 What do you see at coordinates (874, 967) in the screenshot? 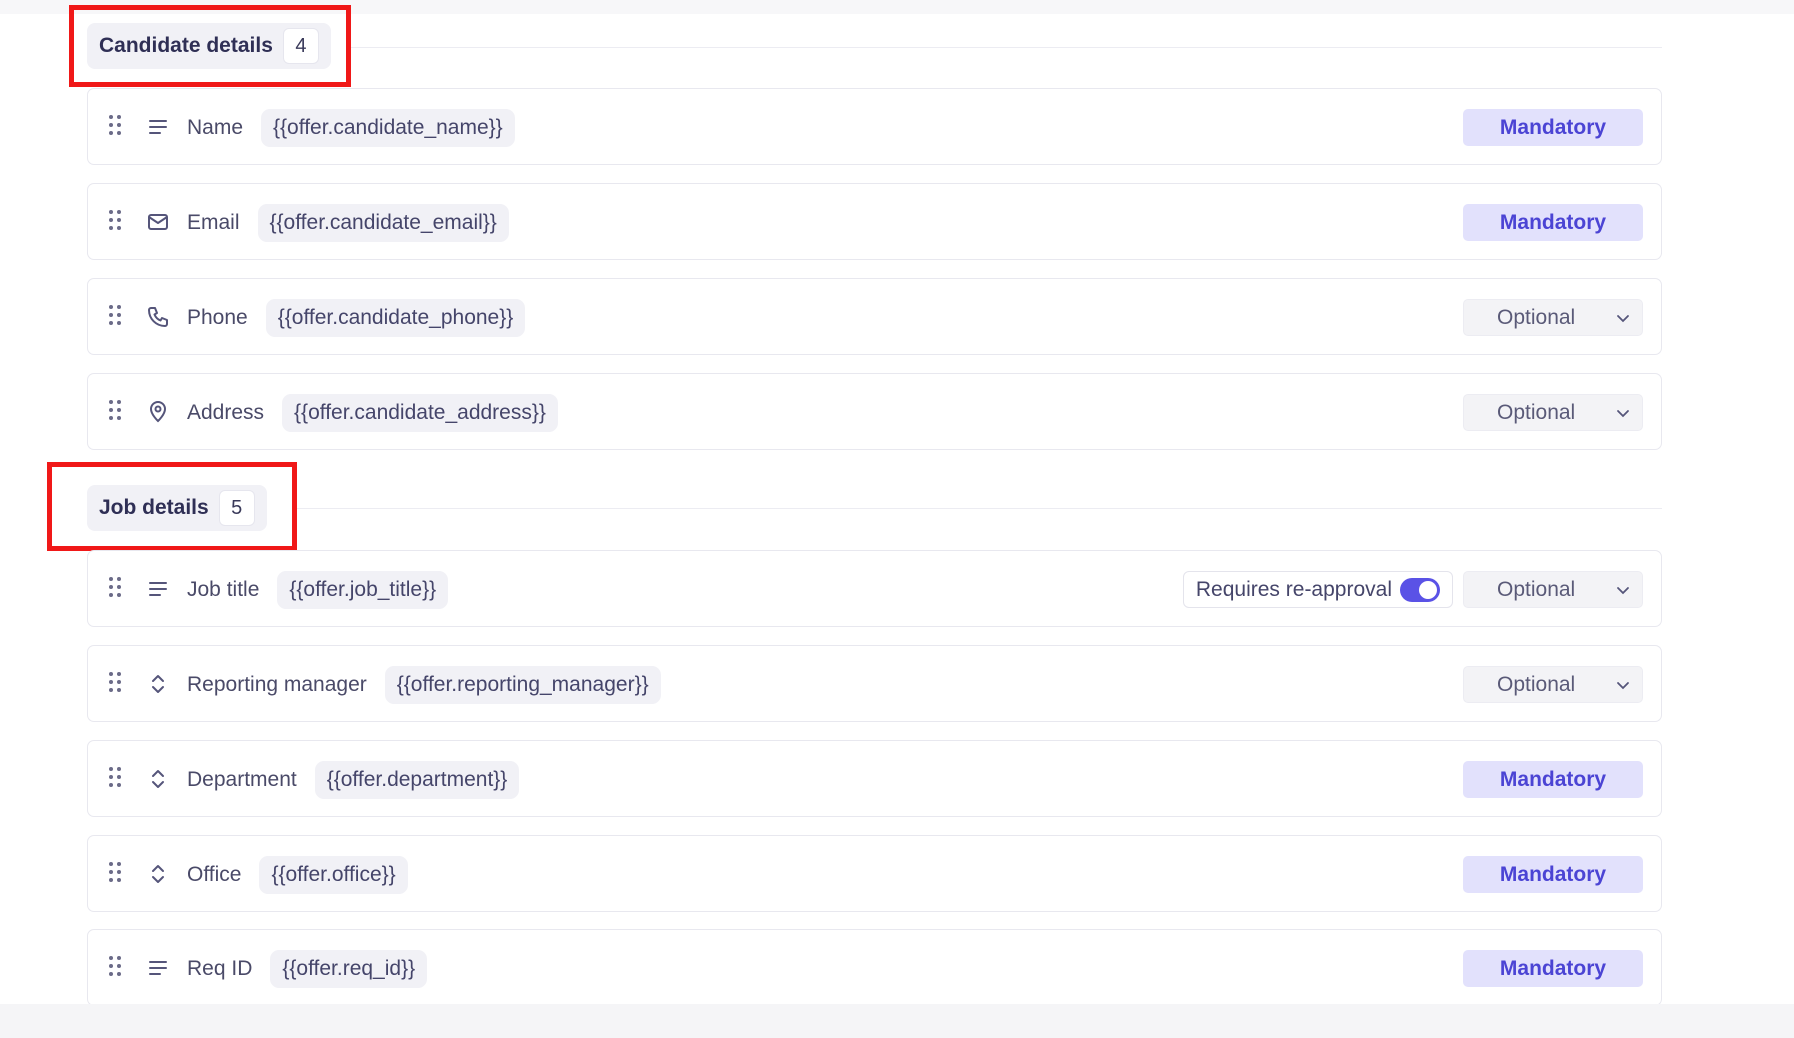
I see `field-row-req-id: Req ID {{offer.req_id}} Mandatory` at bounding box center [874, 967].